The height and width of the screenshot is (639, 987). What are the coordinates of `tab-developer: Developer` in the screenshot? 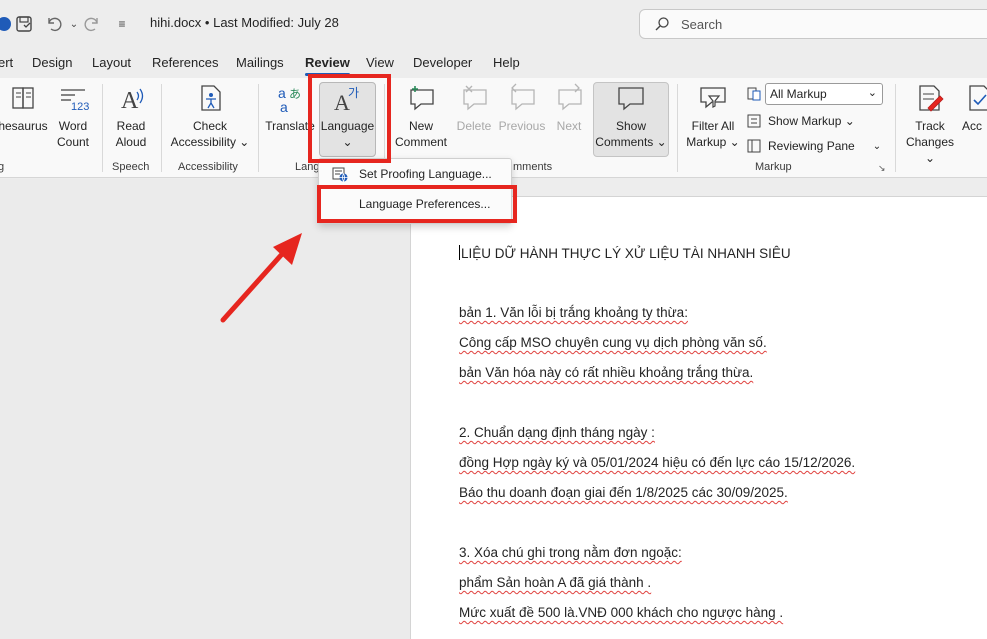 It's located at (442, 62).